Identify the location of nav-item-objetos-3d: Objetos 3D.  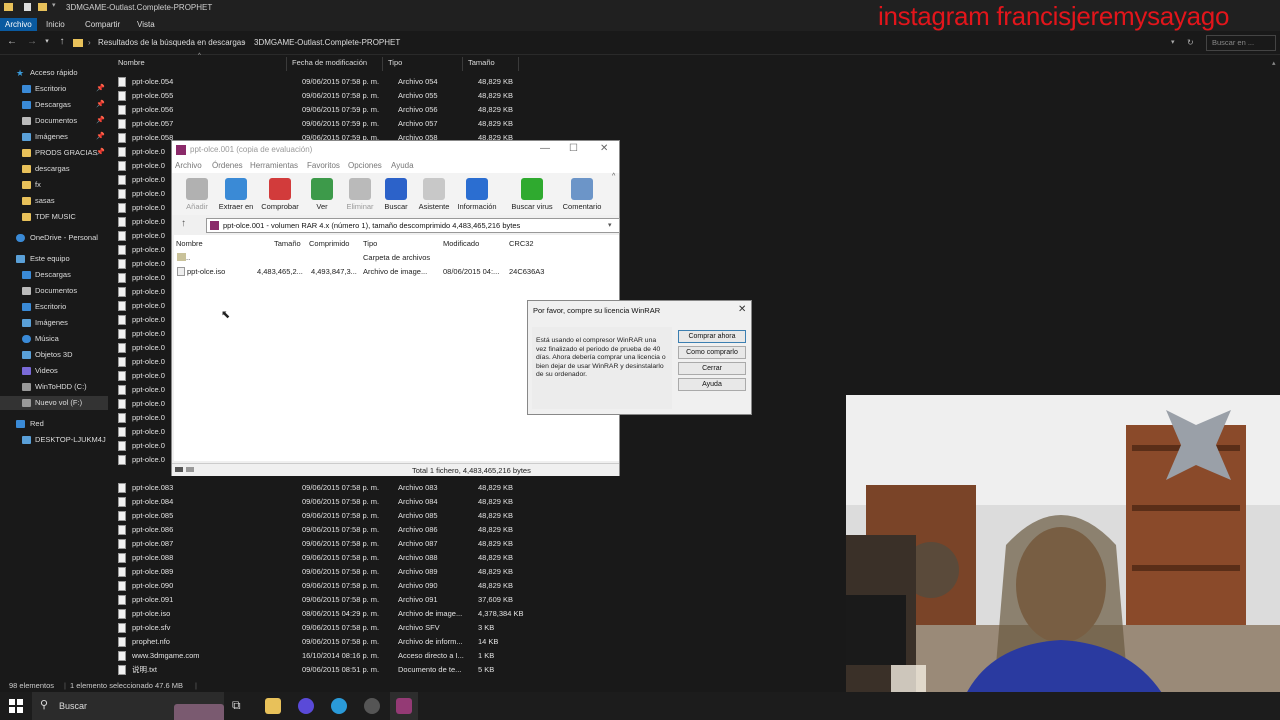
(54, 355).